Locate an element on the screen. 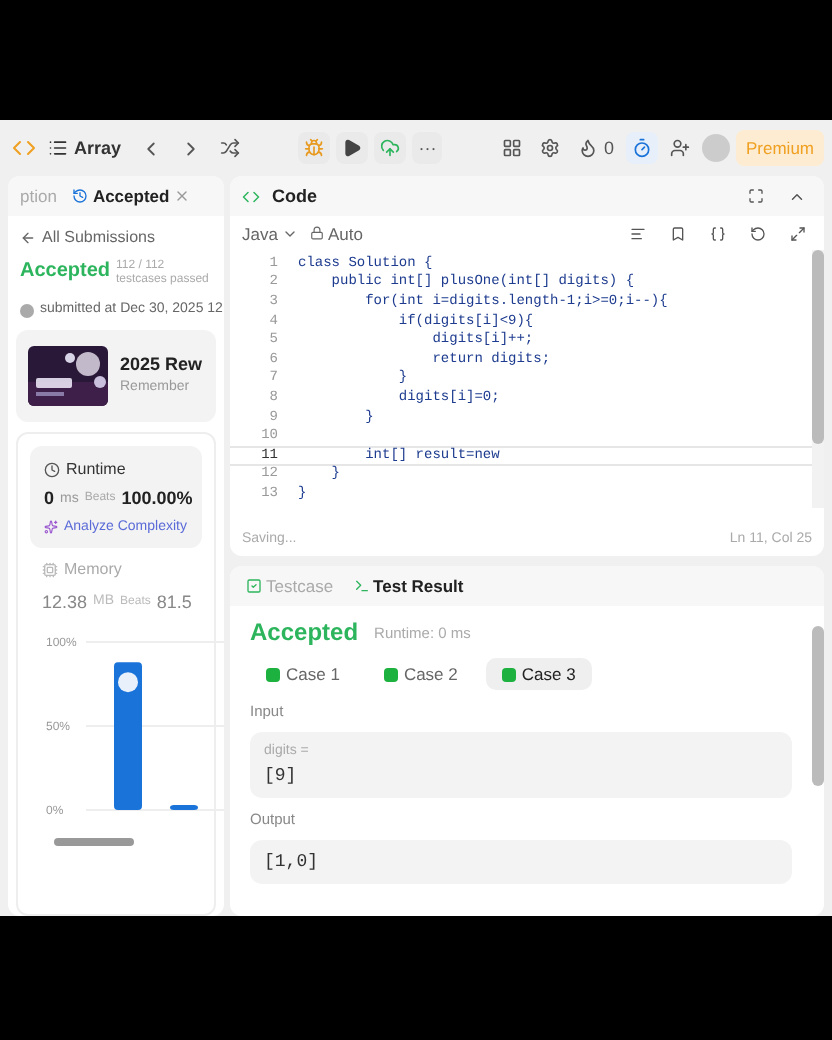 This screenshot has height=1040, width=832. case-tab: Case 2 is located at coordinates (420, 674).